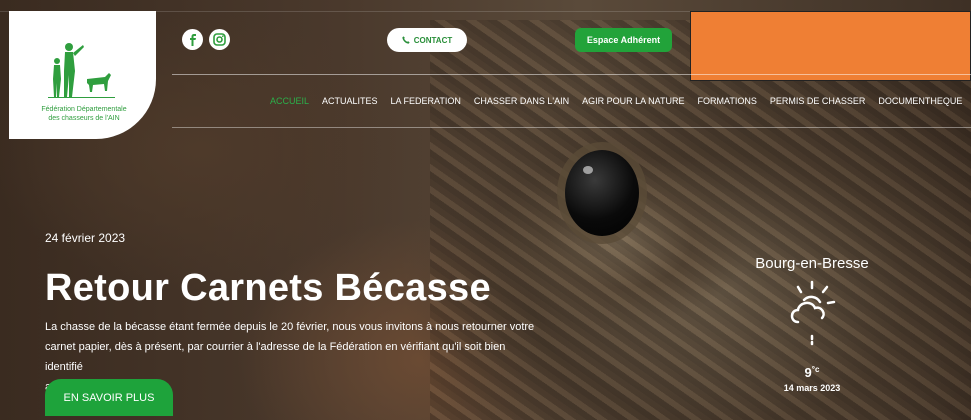 This screenshot has width=971, height=420. I want to click on redaction-overlay, so click(830, 46).